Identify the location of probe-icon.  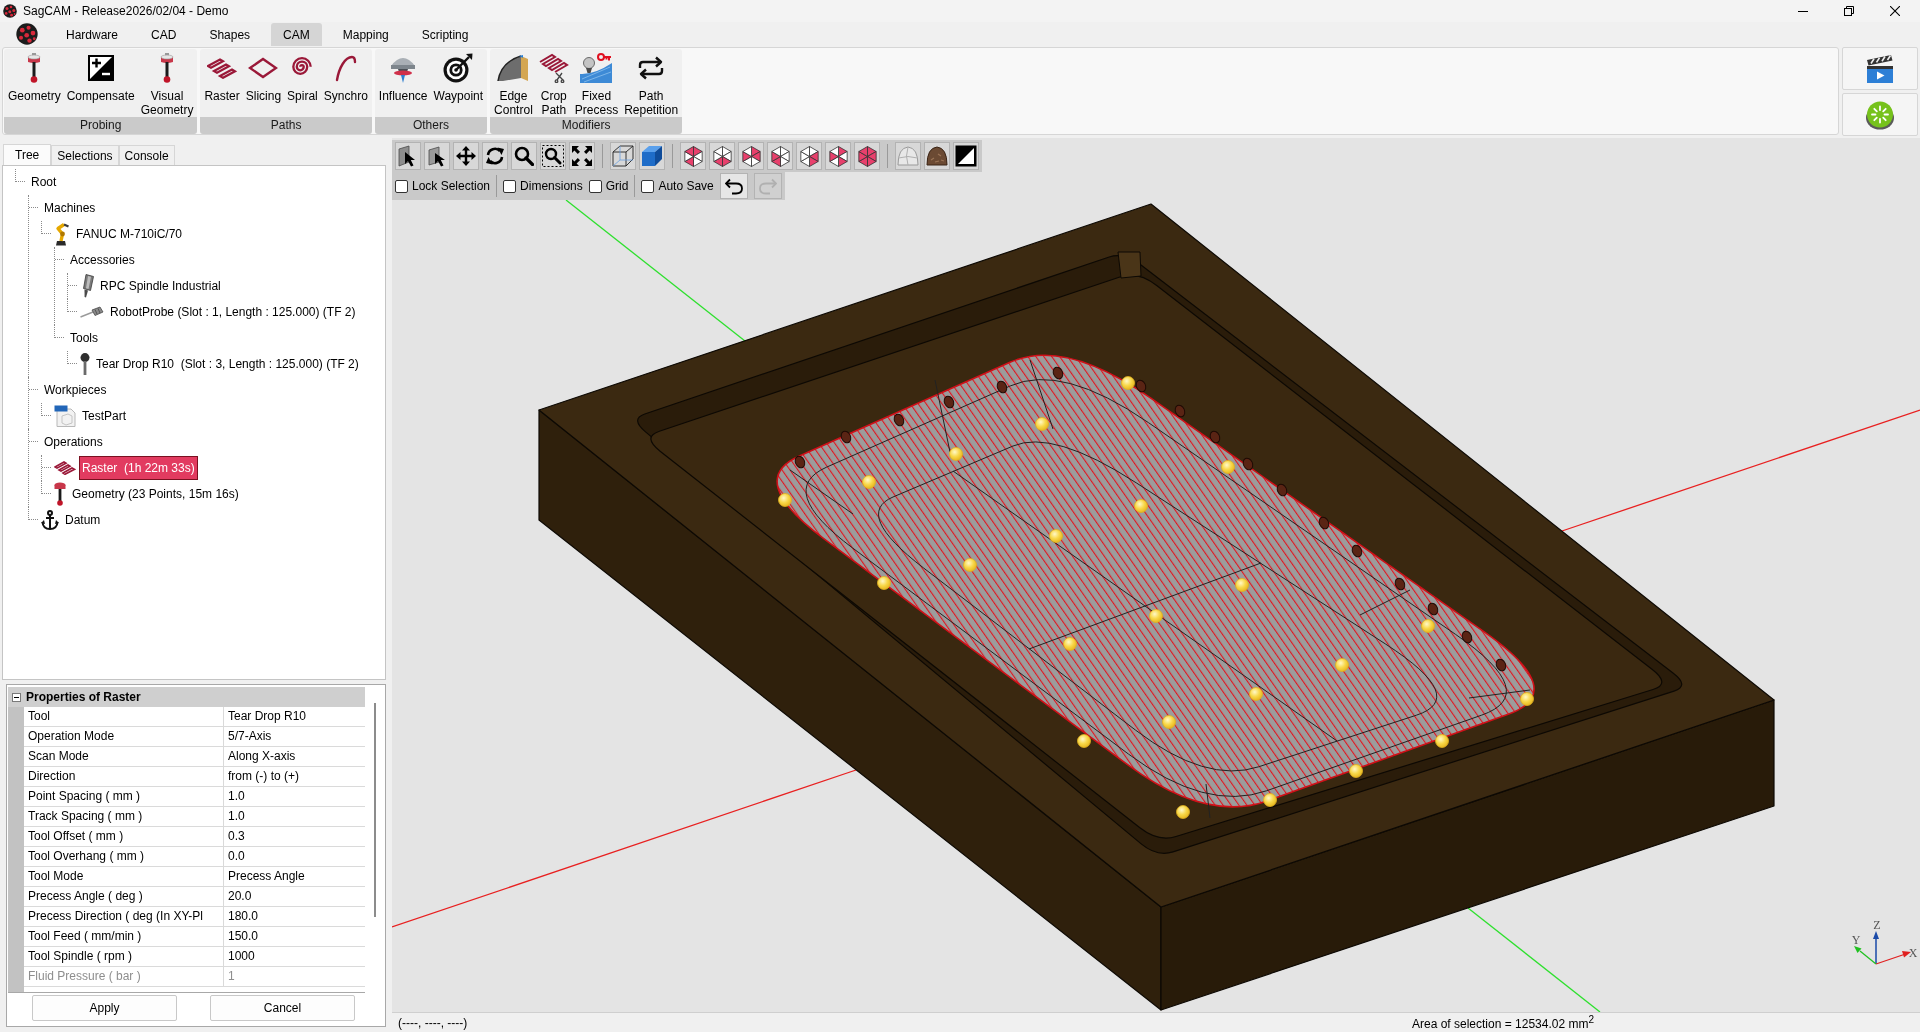
(92, 312).